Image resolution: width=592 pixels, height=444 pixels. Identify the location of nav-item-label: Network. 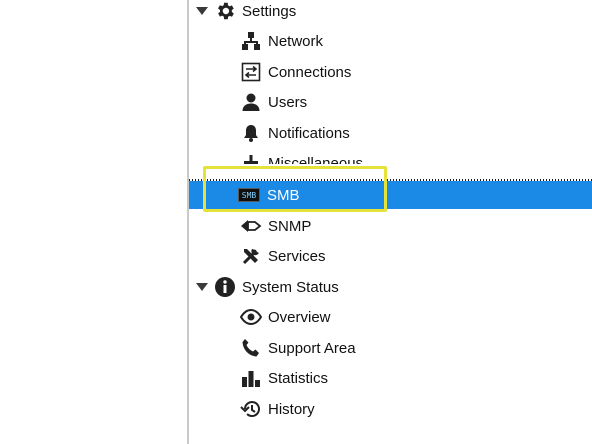
(296, 41).